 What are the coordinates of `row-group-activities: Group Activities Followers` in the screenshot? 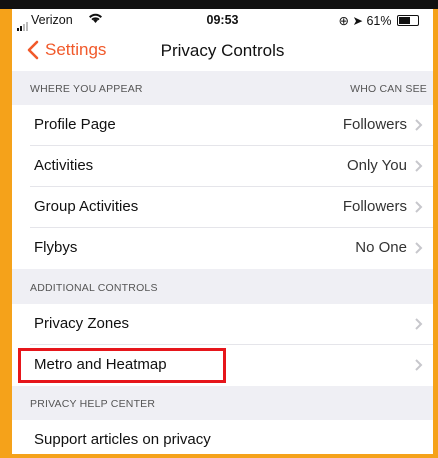 It's located at (222, 207).